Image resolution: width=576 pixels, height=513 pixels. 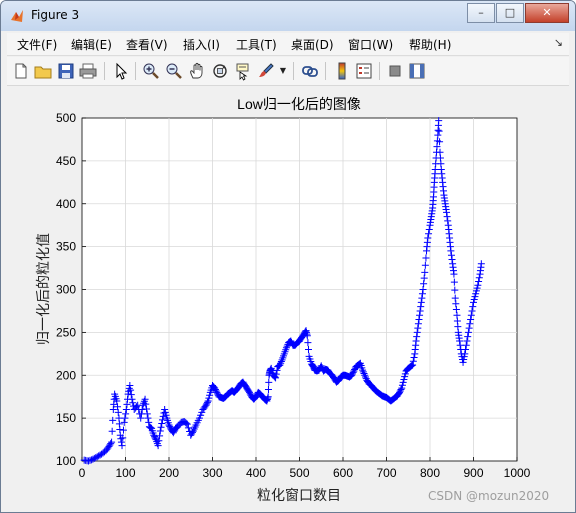 I want to click on x-tick-label: 600, so click(x=343, y=473).